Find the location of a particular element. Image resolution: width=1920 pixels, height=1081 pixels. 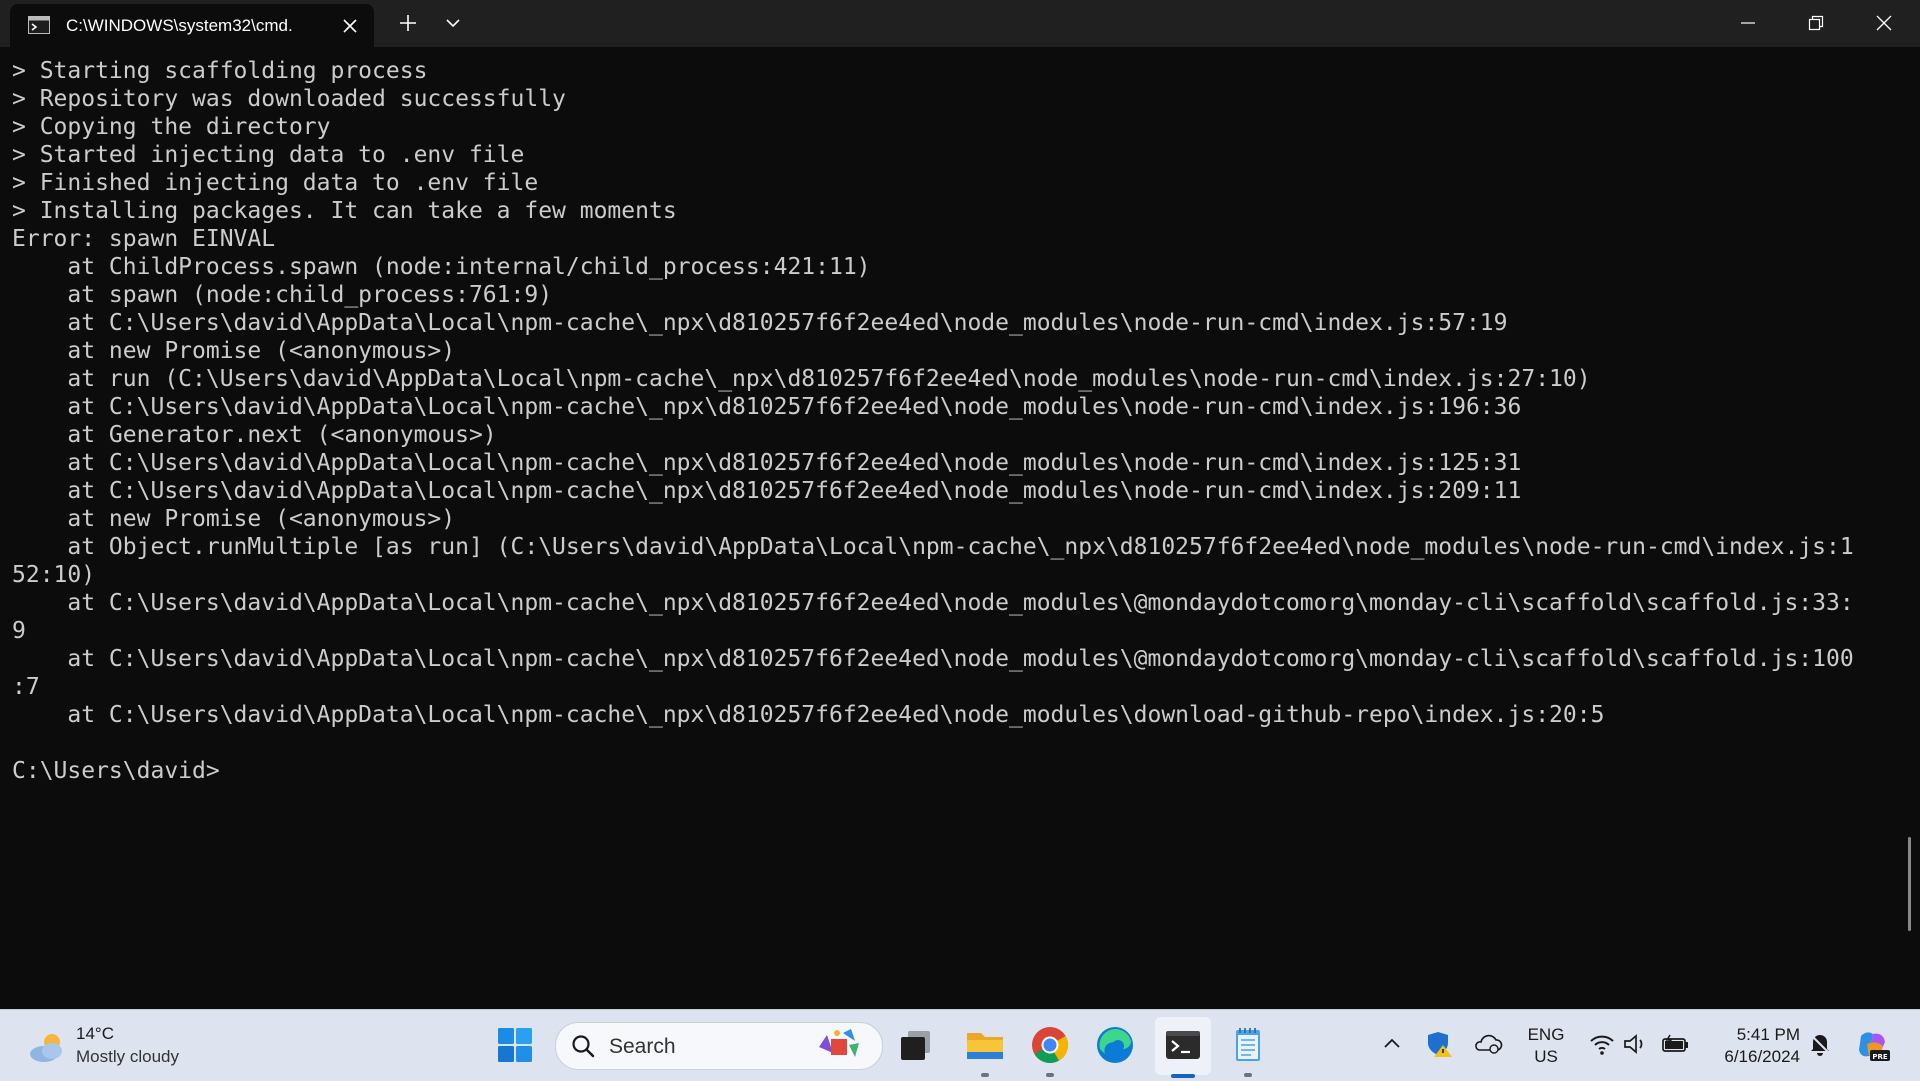

notification-center-button is located at coordinates (1820, 1046).